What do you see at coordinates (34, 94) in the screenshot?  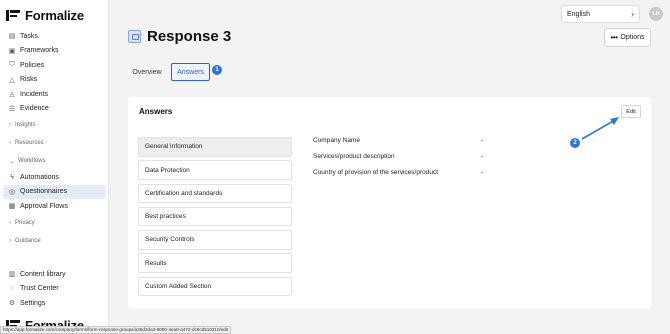 I see `sidebar-item-label: Incidents` at bounding box center [34, 94].